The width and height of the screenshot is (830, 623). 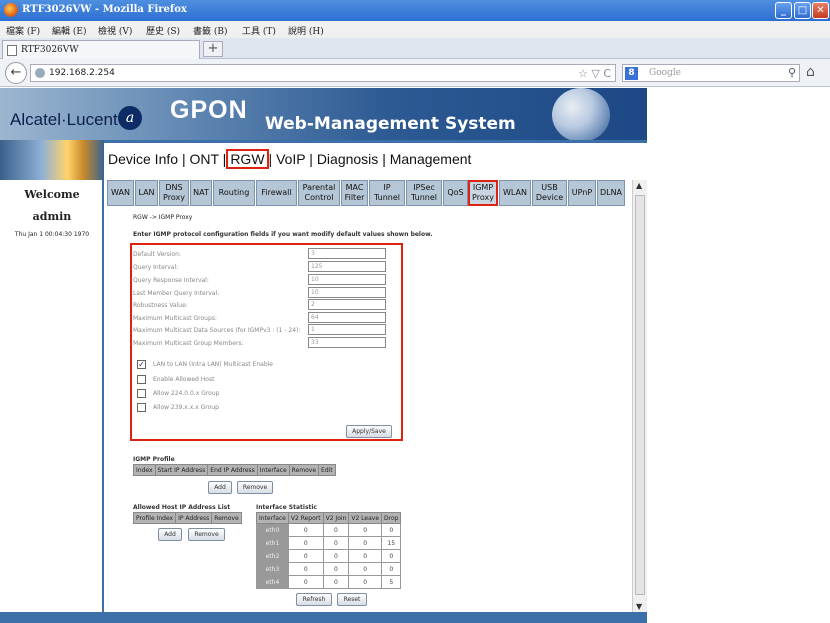 What do you see at coordinates (141, 393) in the screenshot?
I see `allow-224-checkbox` at bounding box center [141, 393].